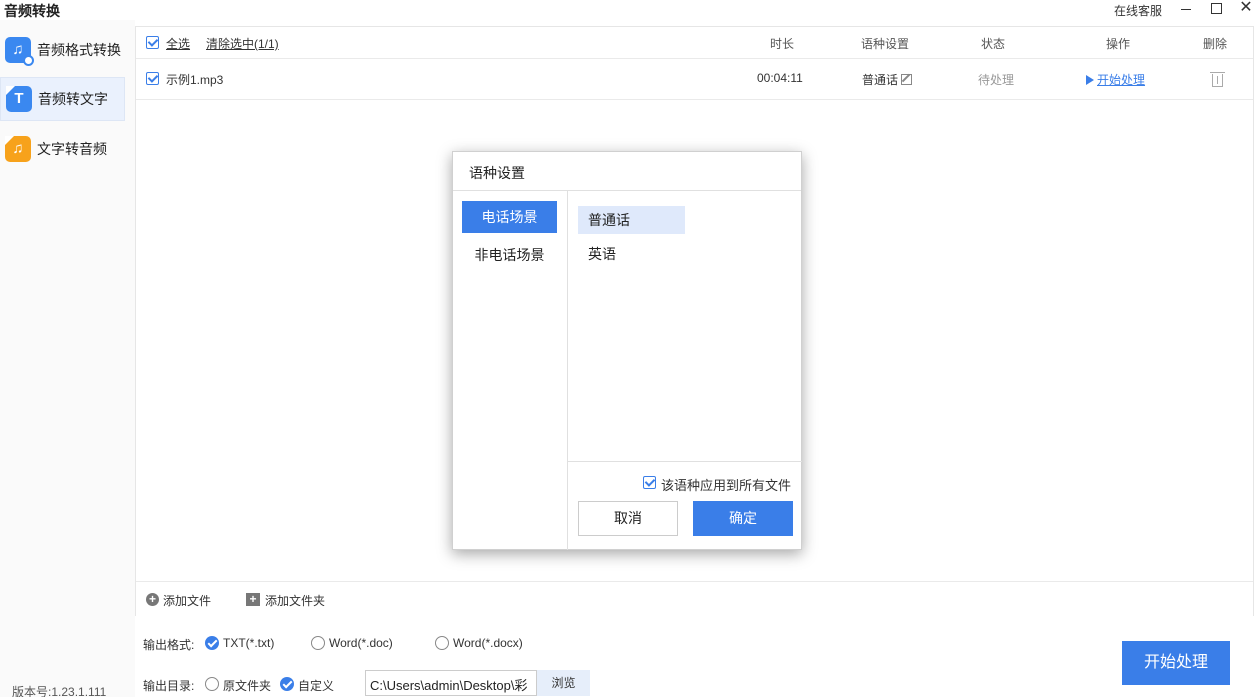 The image size is (1255, 697). Describe the element at coordinates (19, 99) in the screenshot. I see `audio-to-text-icon: T` at that location.